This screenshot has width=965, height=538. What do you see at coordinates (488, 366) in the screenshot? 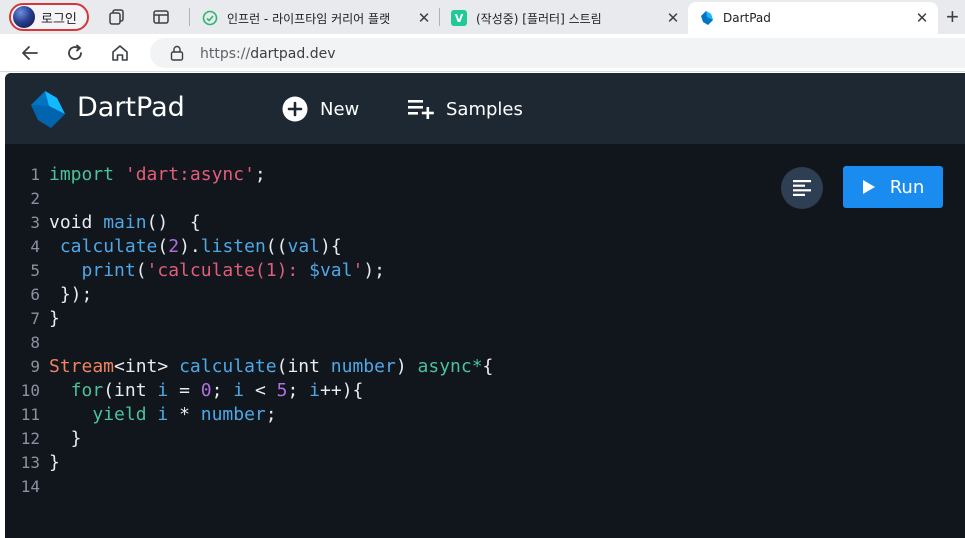
I see `code-token: {` at bounding box center [488, 366].